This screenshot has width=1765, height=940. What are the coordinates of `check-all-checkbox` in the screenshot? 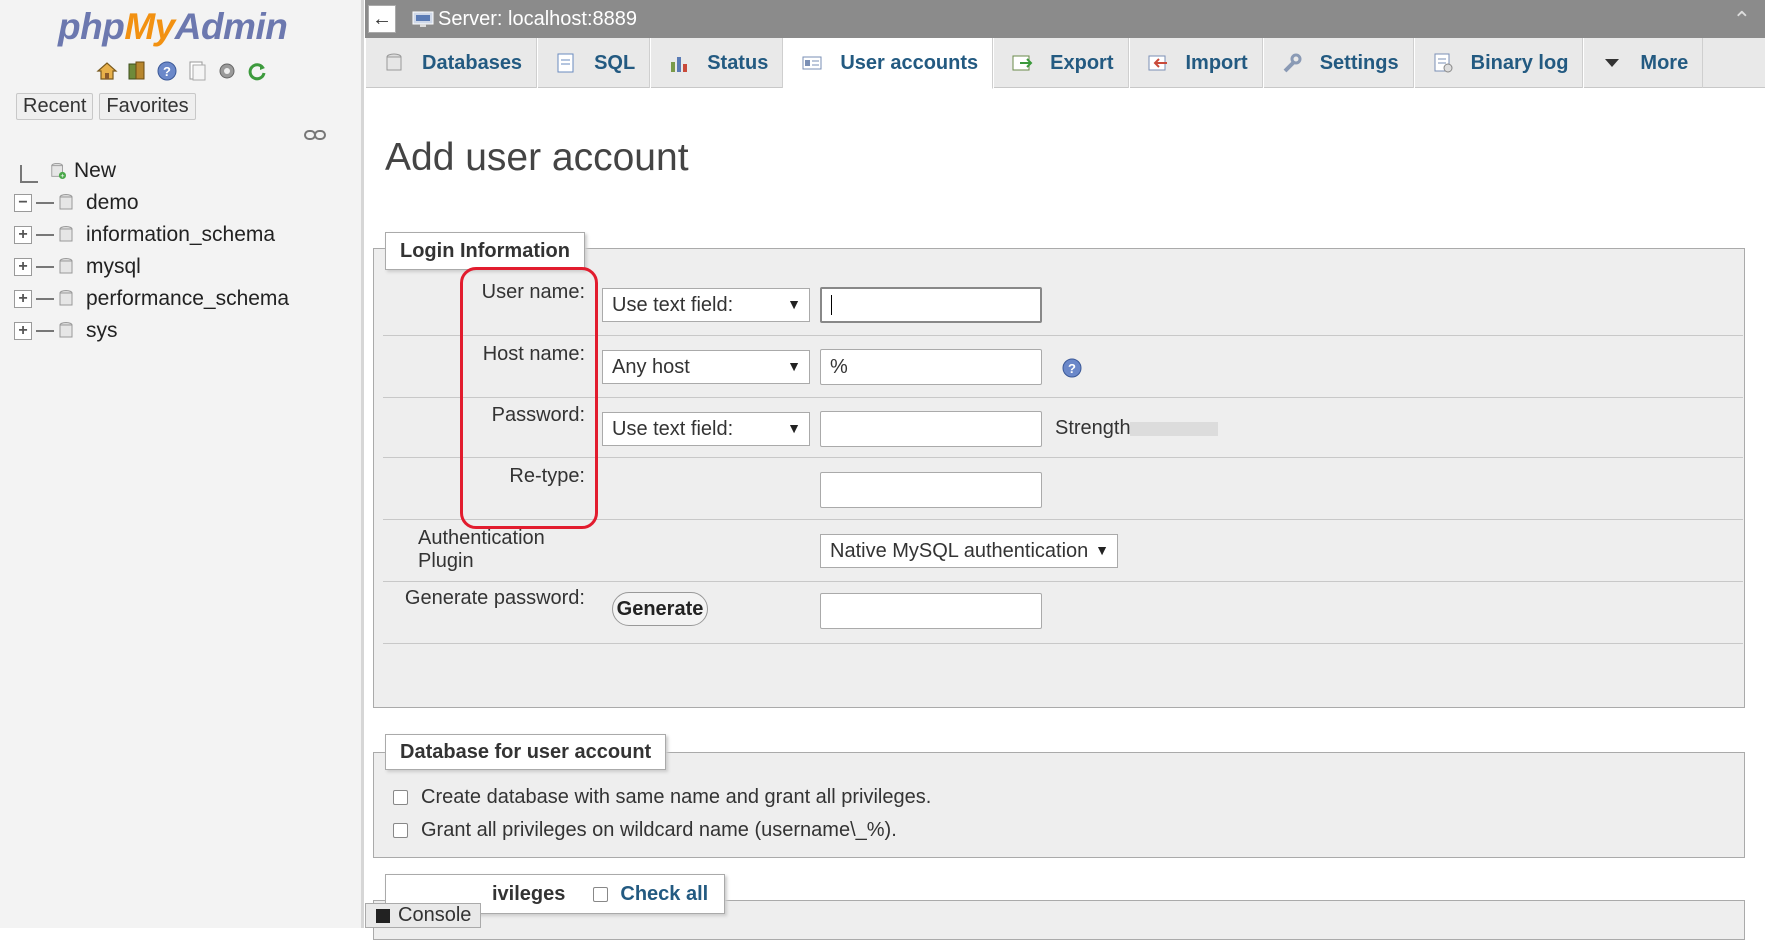 It's located at (601, 894).